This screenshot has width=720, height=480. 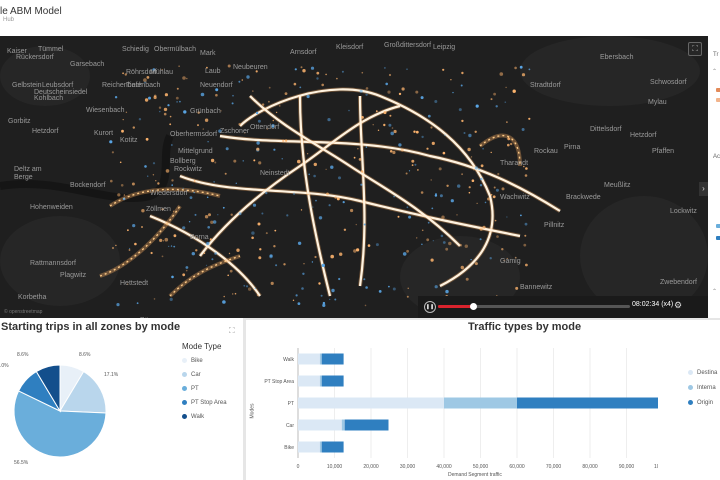 What do you see at coordinates (515, 197) in the screenshot?
I see `place-label: Wachwitz` at bounding box center [515, 197].